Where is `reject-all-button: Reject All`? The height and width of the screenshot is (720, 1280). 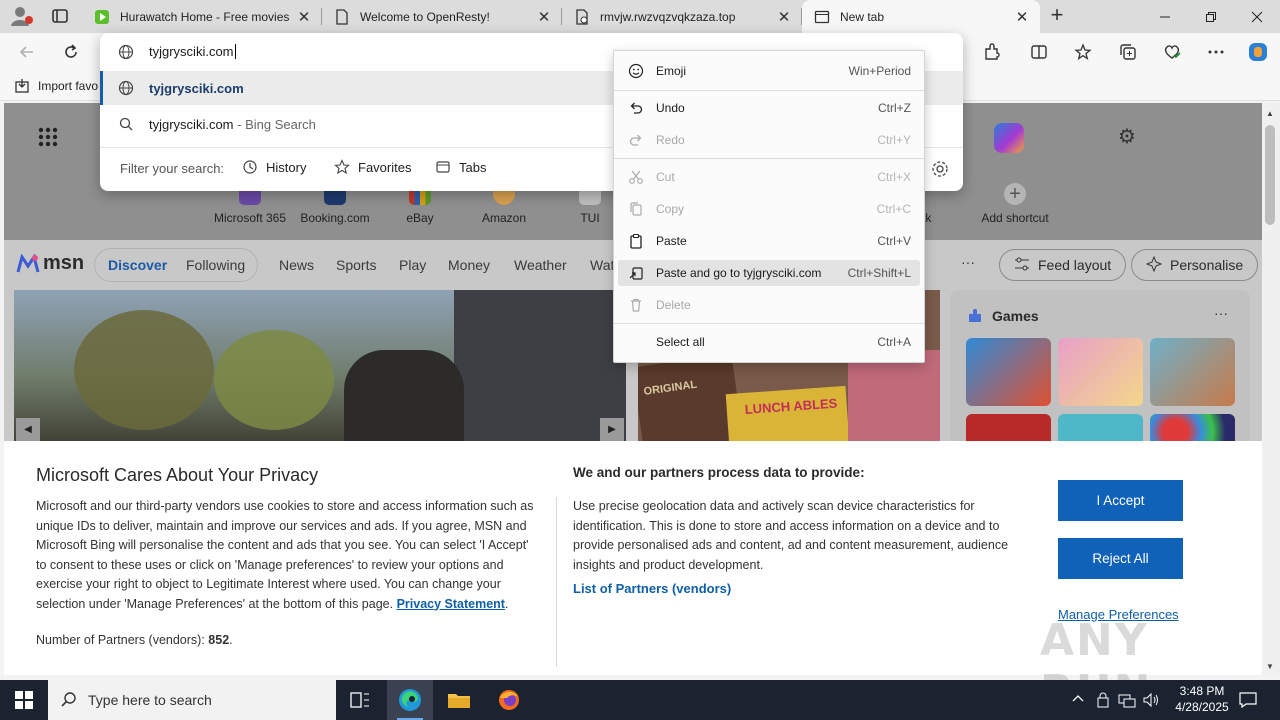 reject-all-button: Reject All is located at coordinates (1120, 558).